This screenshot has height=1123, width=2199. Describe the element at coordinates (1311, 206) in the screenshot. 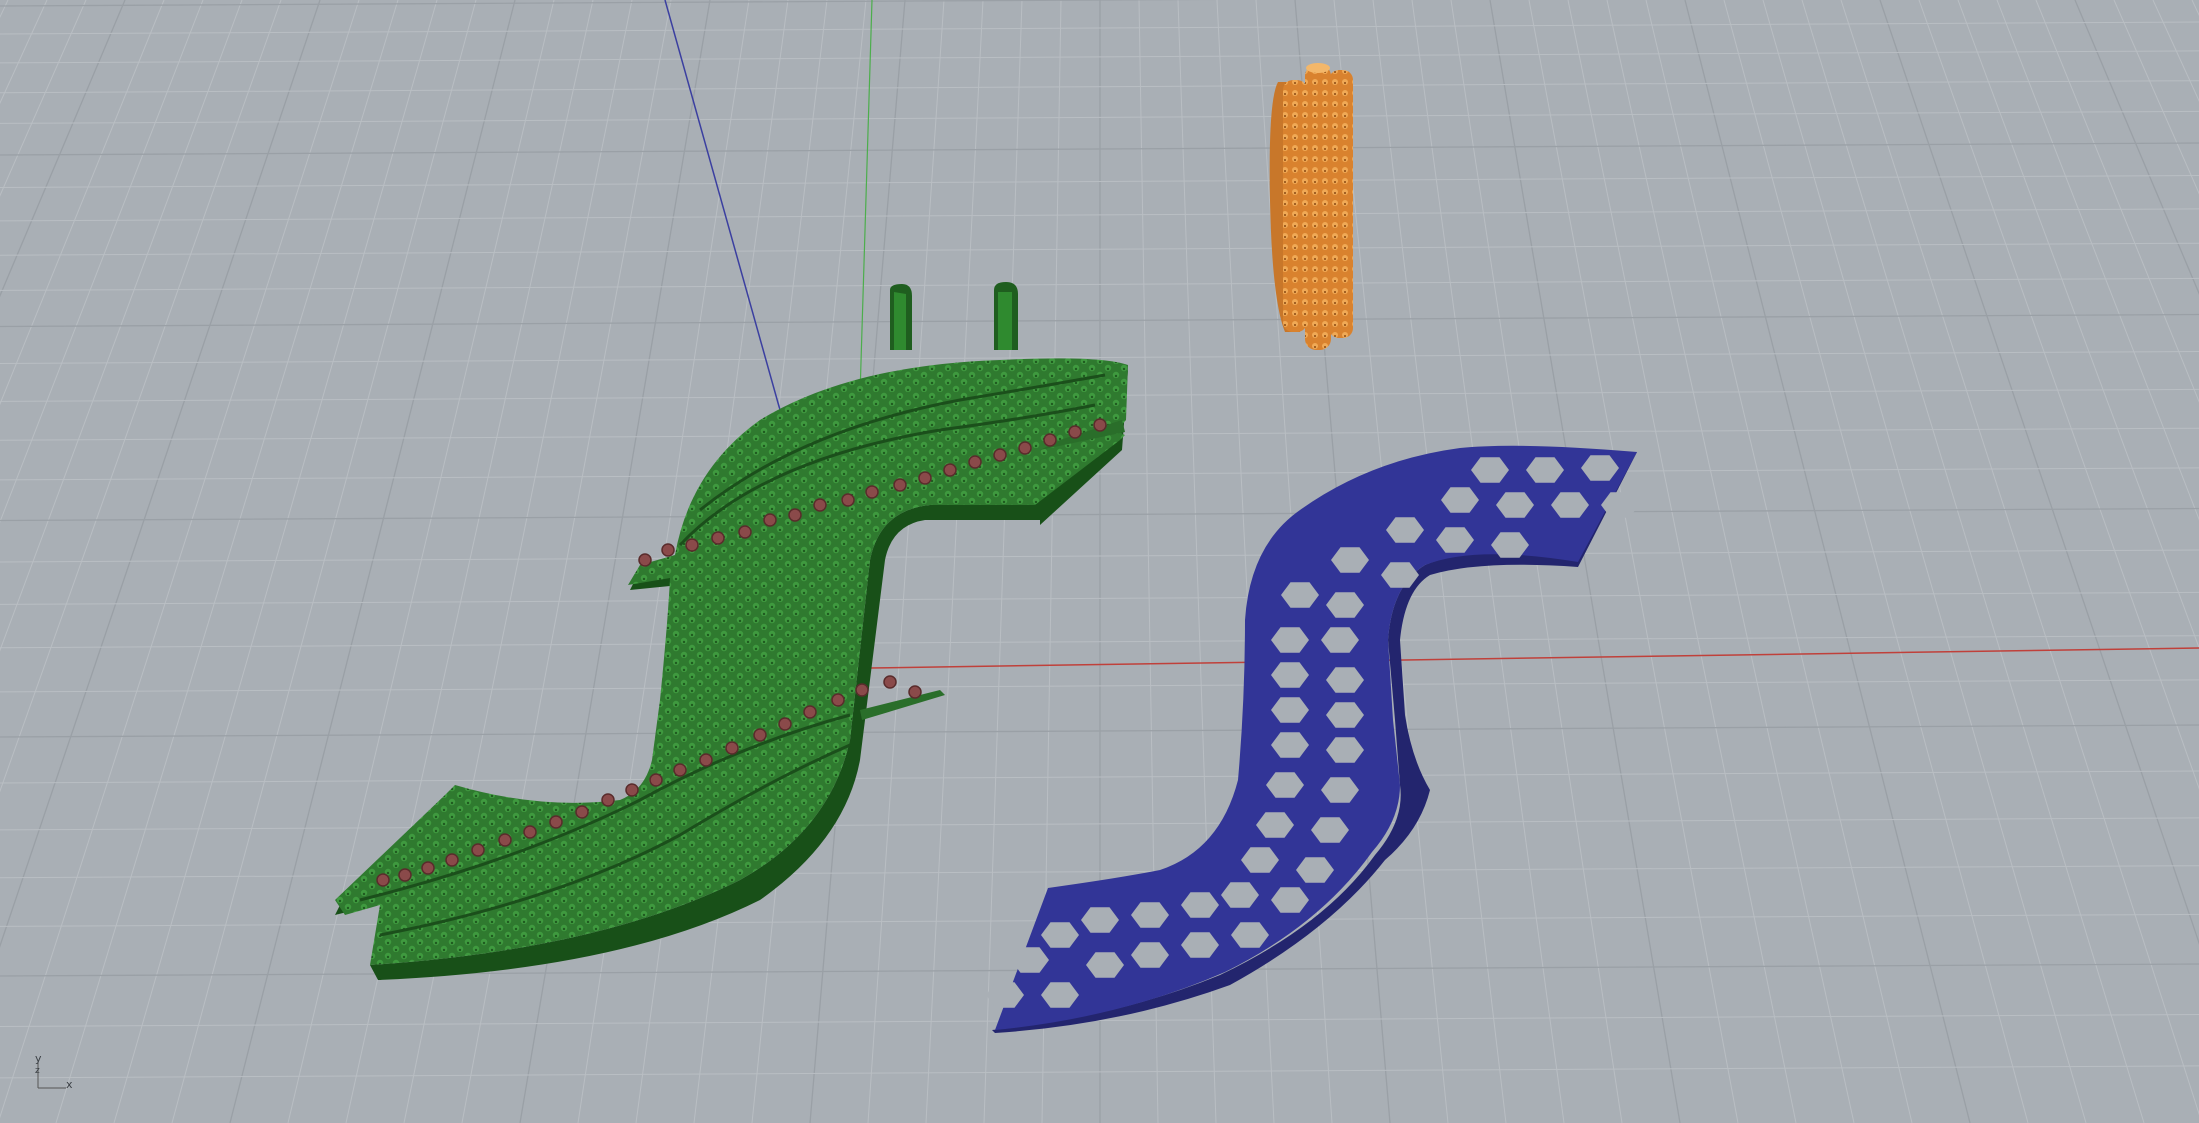

I see `orange-ring` at that location.